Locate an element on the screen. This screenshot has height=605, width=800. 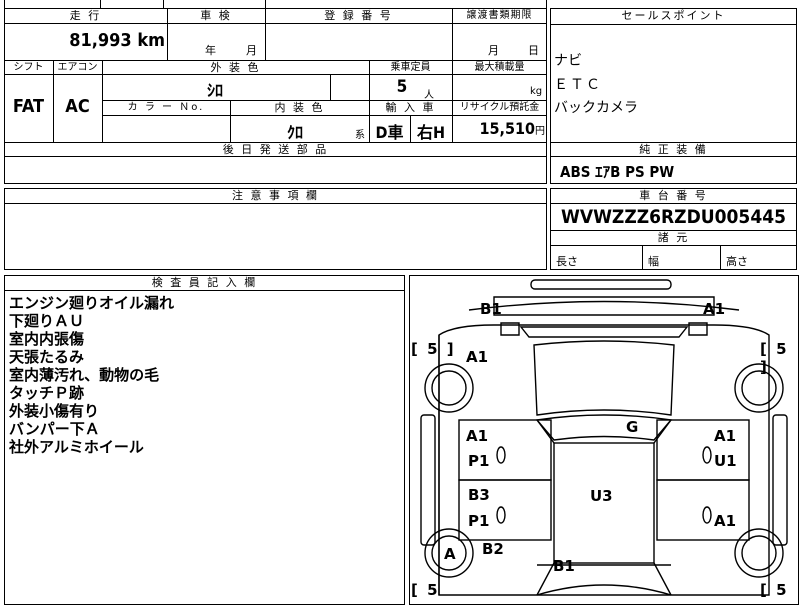
interior-color-suffix: 系 is located at coordinates (360, 135).